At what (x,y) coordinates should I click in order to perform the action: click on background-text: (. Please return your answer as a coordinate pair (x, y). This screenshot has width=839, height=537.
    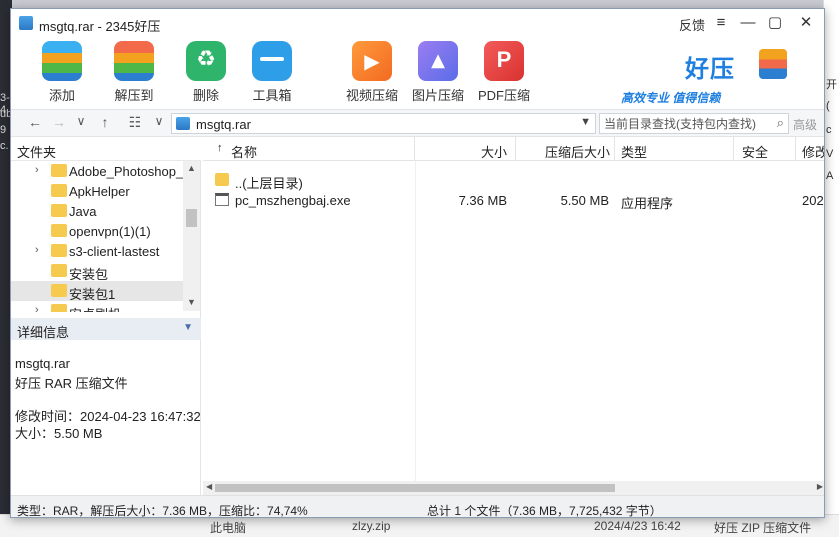
    Looking at the image, I should click on (828, 106).